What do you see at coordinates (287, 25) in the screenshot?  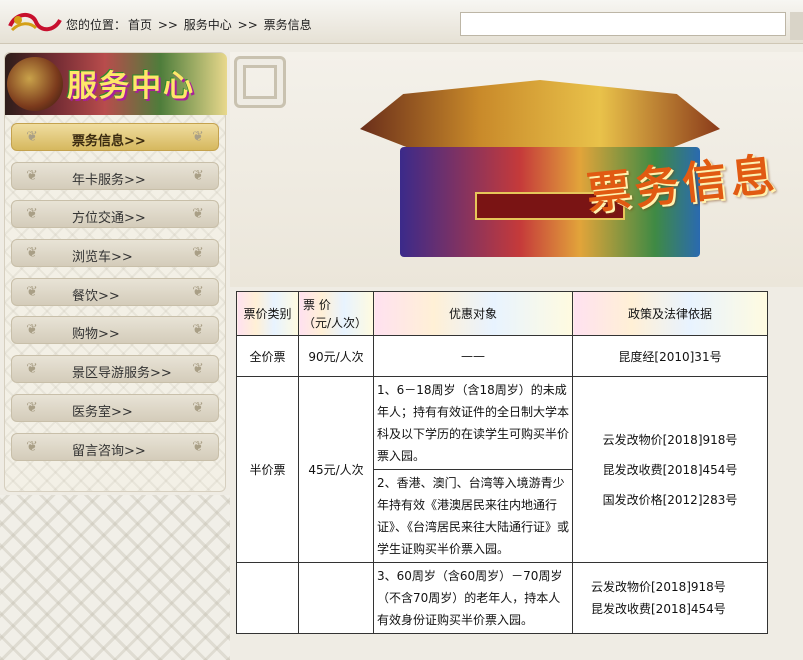 I see `breadcrumb-current: 票务信息` at bounding box center [287, 25].